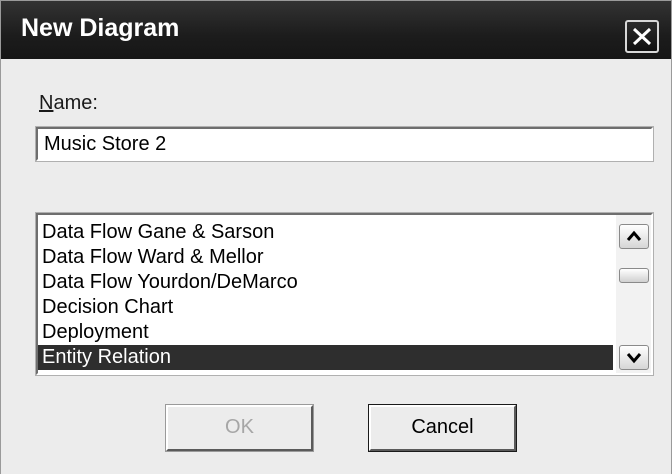 The width and height of the screenshot is (672, 474). What do you see at coordinates (634, 275) in the screenshot?
I see `scrollbar-thumb` at bounding box center [634, 275].